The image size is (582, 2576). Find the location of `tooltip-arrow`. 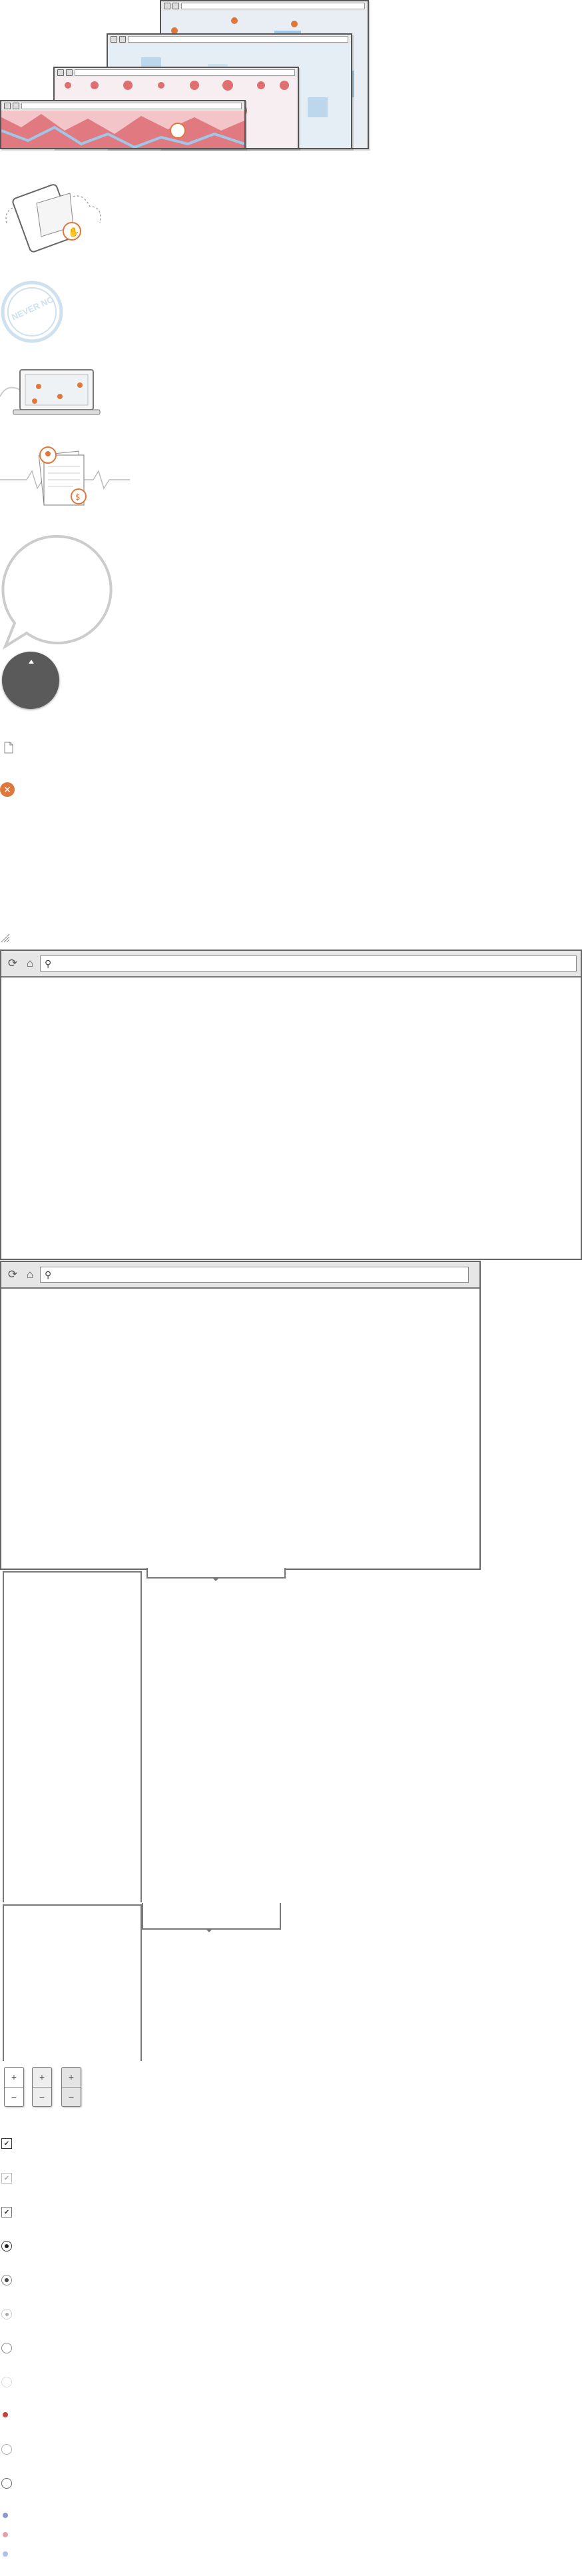

tooltip-arrow is located at coordinates (216, 1579).